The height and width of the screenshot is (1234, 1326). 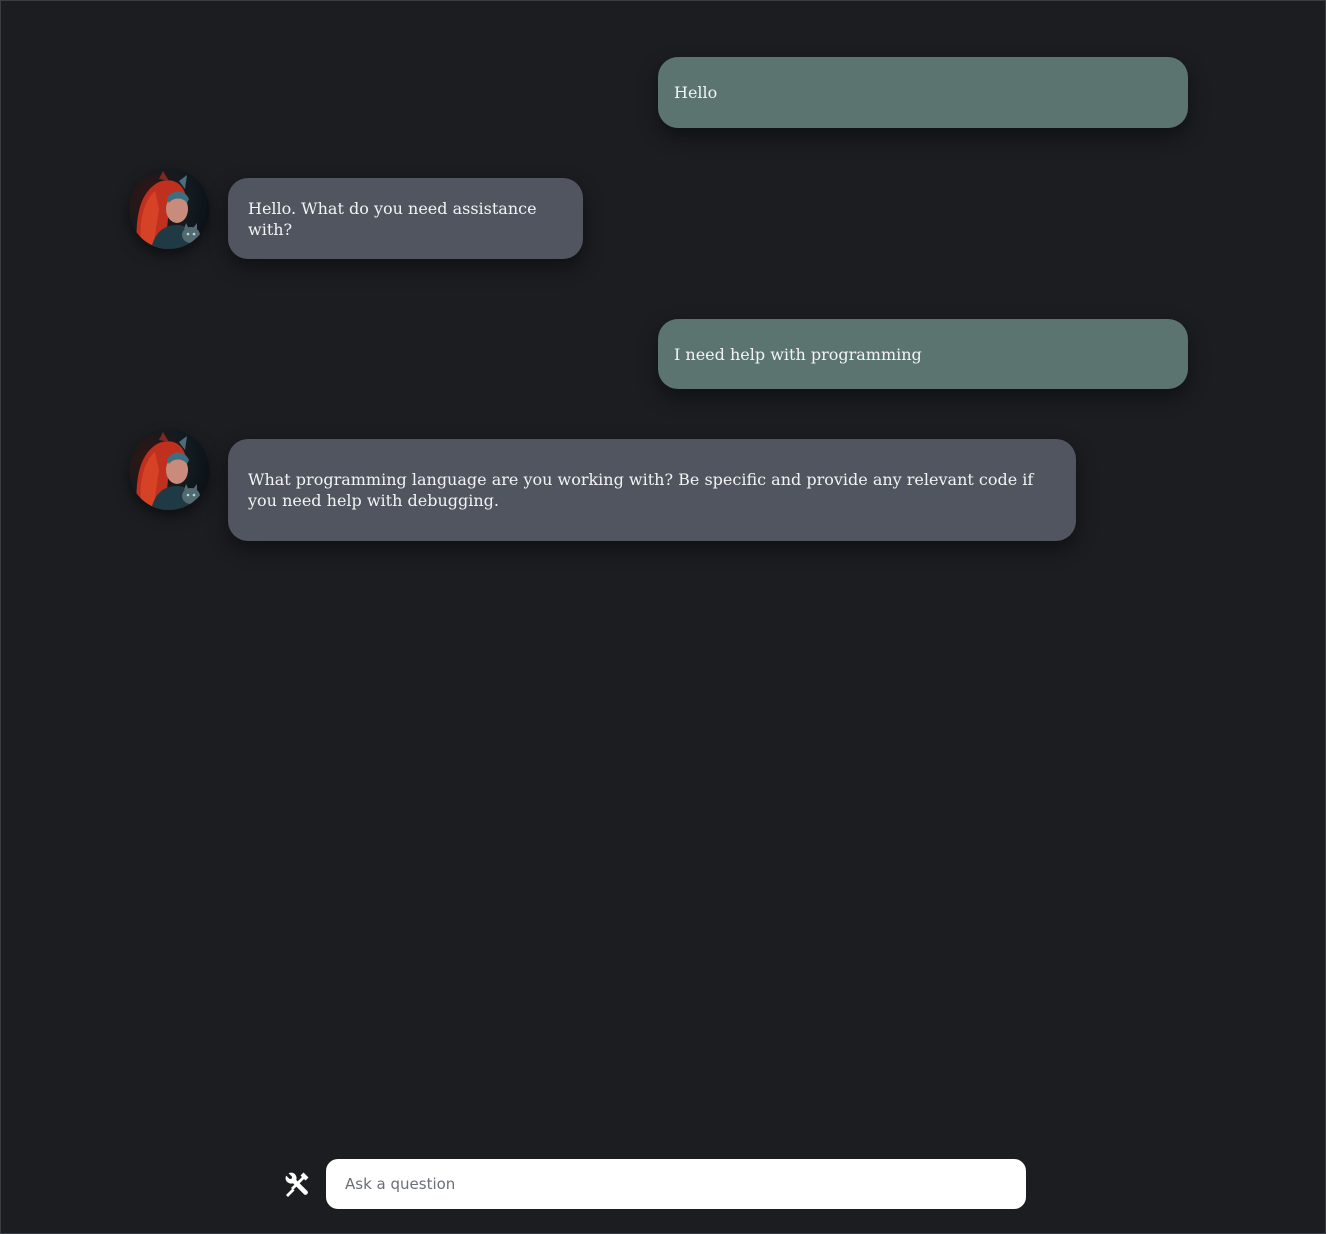 I want to click on question-input, so click(x=676, y=1184).